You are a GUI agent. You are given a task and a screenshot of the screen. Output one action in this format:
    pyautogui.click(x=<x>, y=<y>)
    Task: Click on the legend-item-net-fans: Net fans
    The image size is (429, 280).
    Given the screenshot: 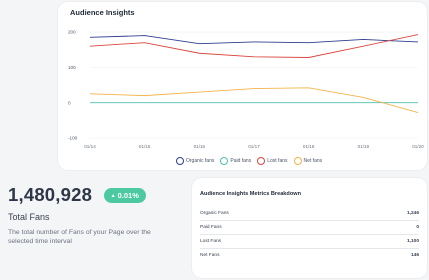 What is the action you would take?
    pyautogui.click(x=308, y=161)
    